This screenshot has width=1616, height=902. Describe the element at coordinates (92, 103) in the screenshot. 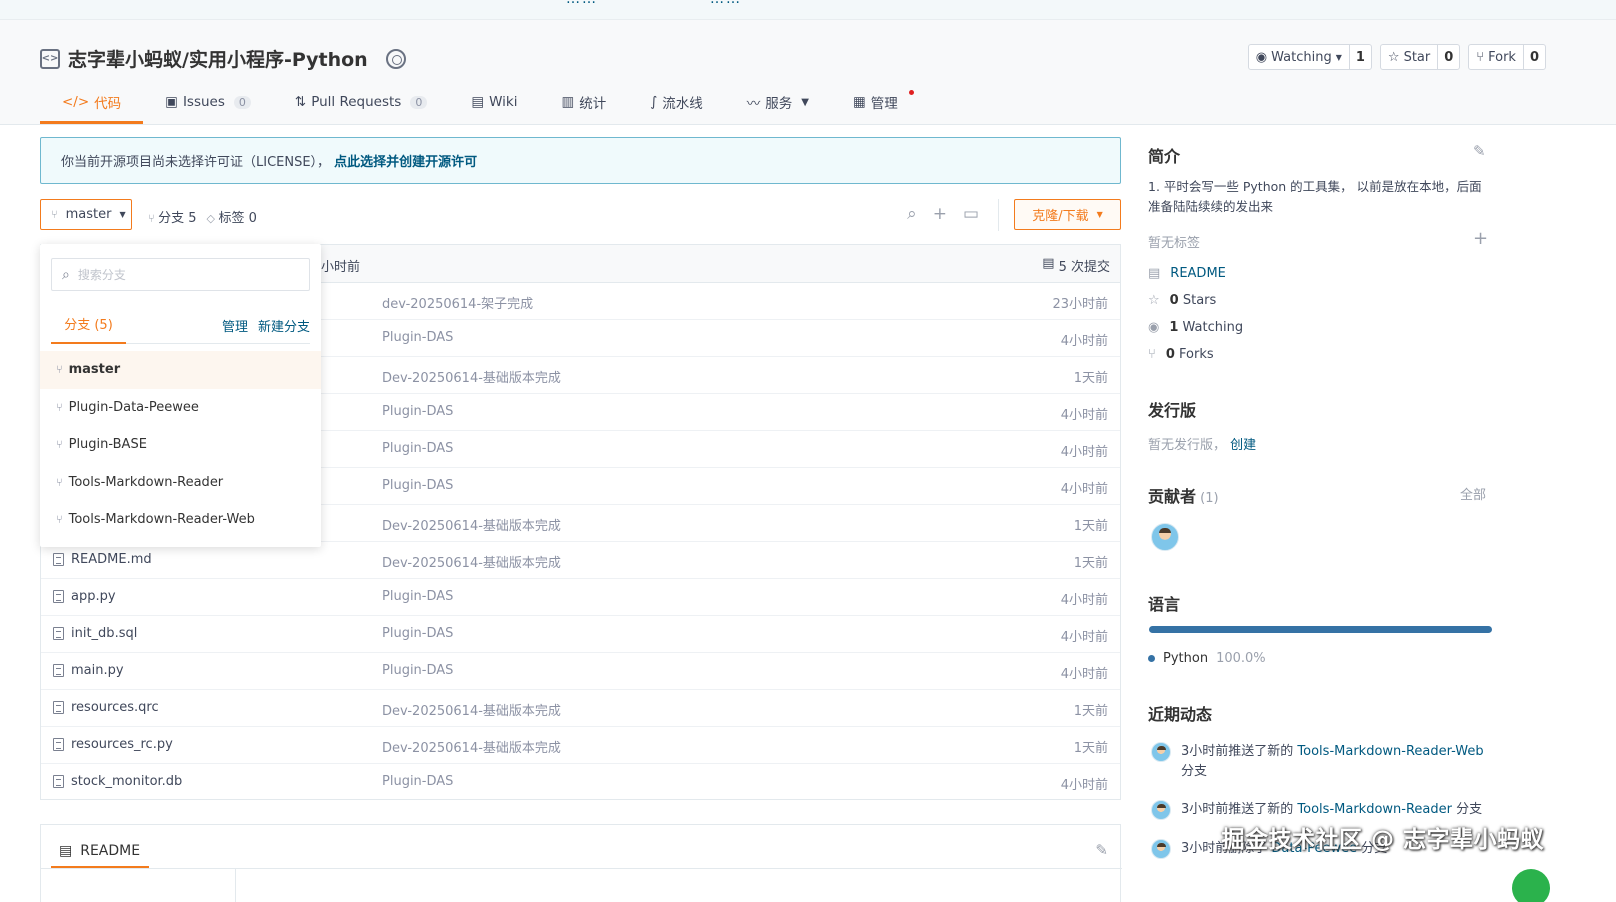

I see `tab-code: </> 代码` at that location.